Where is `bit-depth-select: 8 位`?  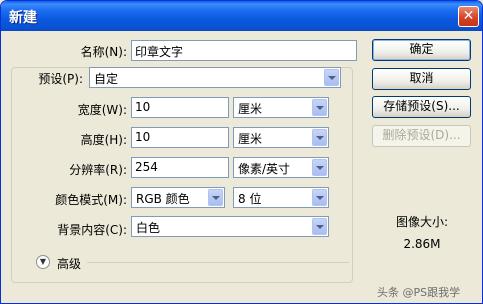 bit-depth-select: 8 位 is located at coordinates (281, 197).